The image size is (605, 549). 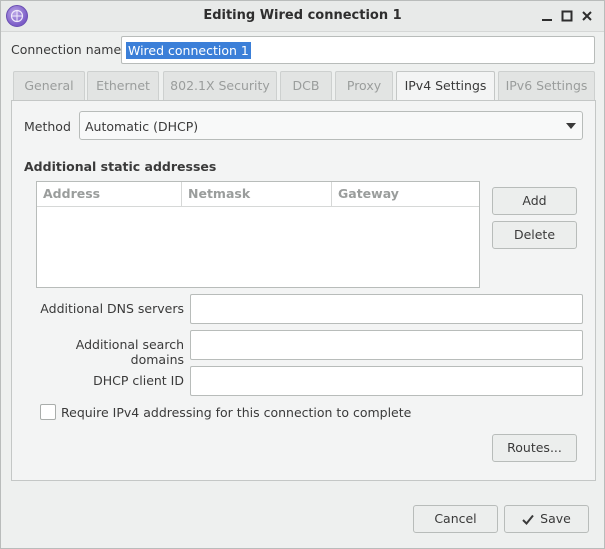 What do you see at coordinates (48, 412) in the screenshot?
I see `require-ipv4-checkbox` at bounding box center [48, 412].